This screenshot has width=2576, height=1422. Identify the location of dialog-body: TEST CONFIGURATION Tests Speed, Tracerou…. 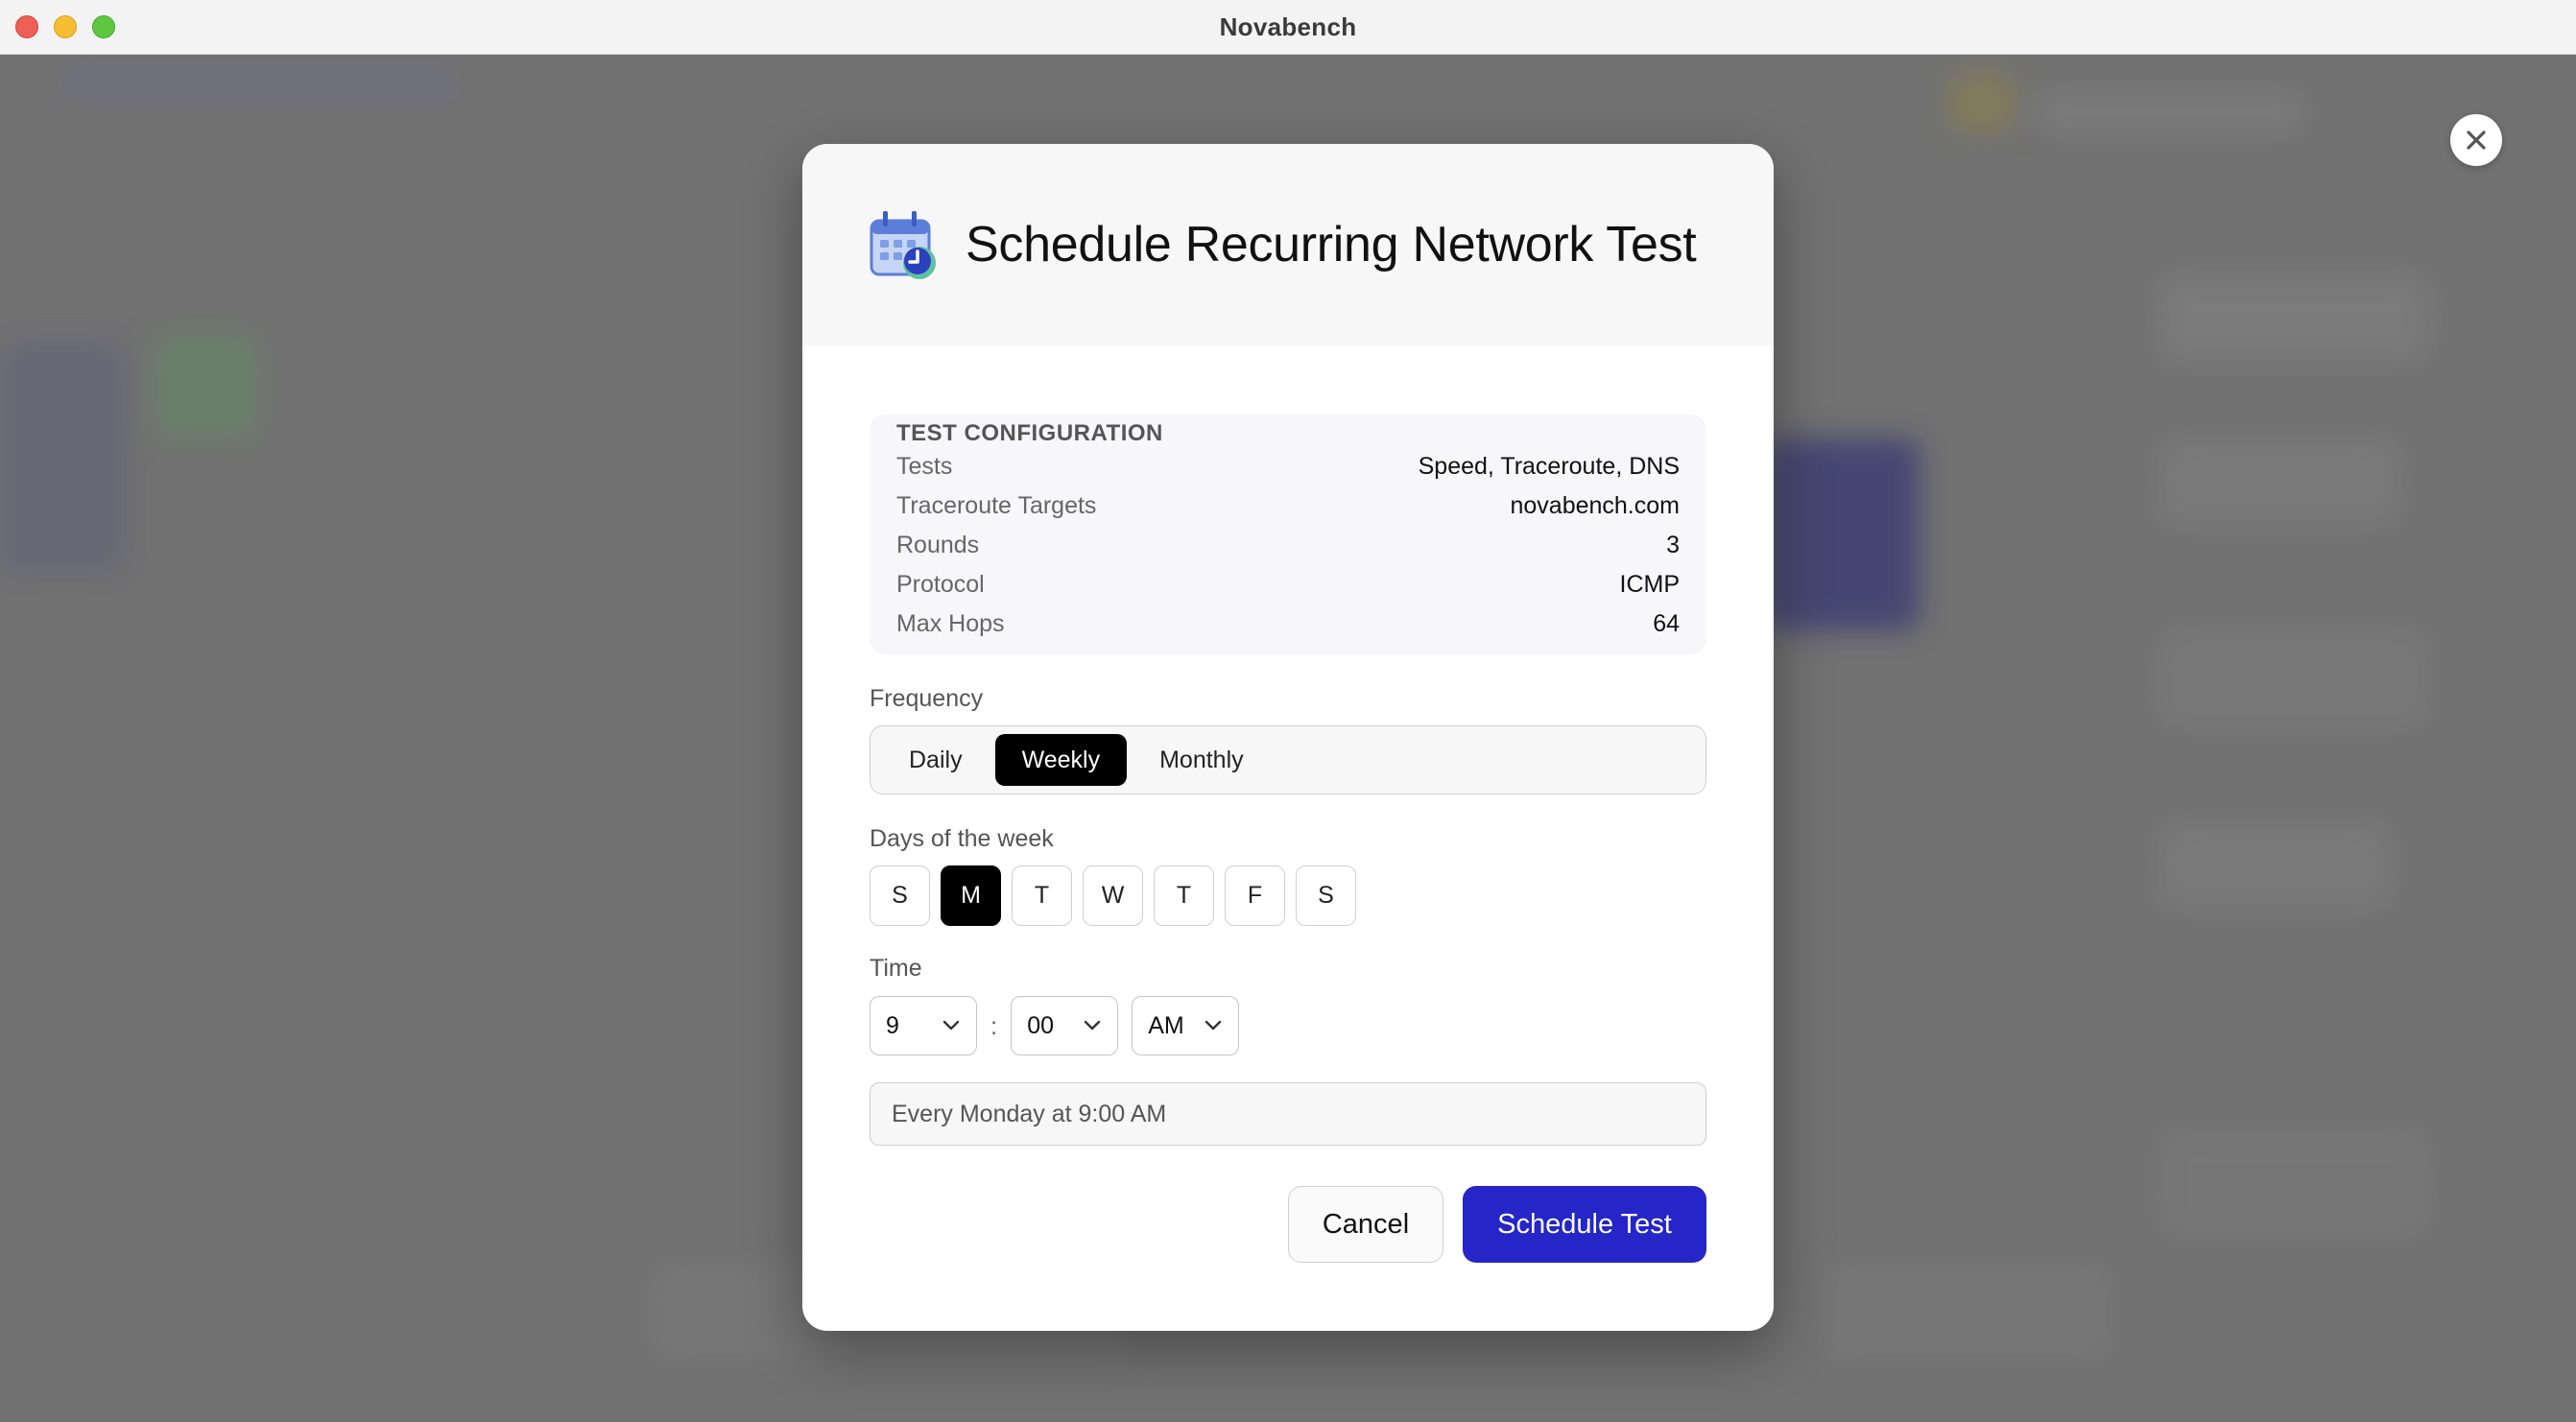
(1288, 534).